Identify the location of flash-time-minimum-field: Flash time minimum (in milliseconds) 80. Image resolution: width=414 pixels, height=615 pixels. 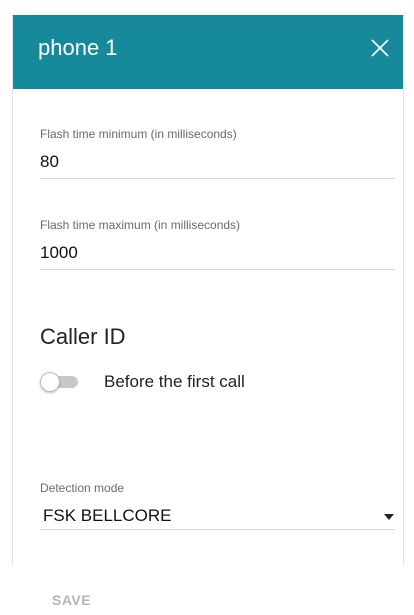
(217, 153).